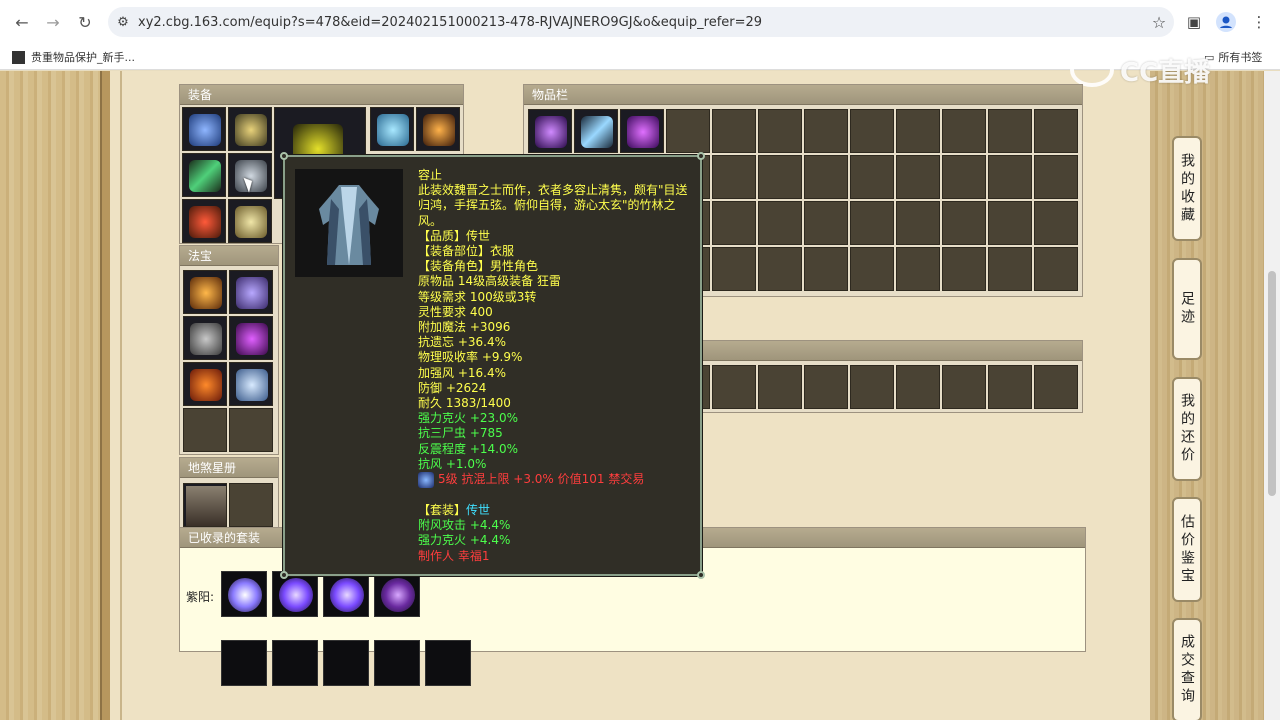  Describe the element at coordinates (1187, 188) in the screenshot. I see `side-tab-favorites: 我的收藏` at that location.